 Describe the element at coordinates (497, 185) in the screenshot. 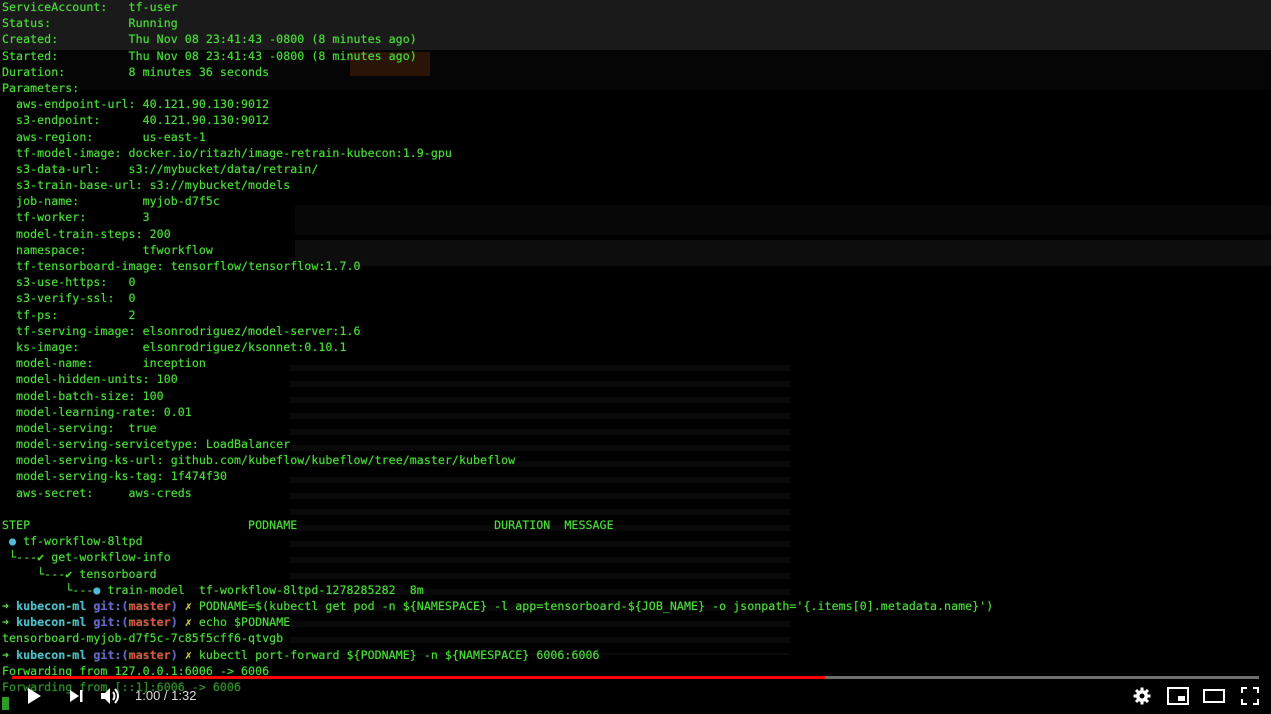

I see `parameter-line: s3-train-base-url: s3://mybucket/models` at that location.